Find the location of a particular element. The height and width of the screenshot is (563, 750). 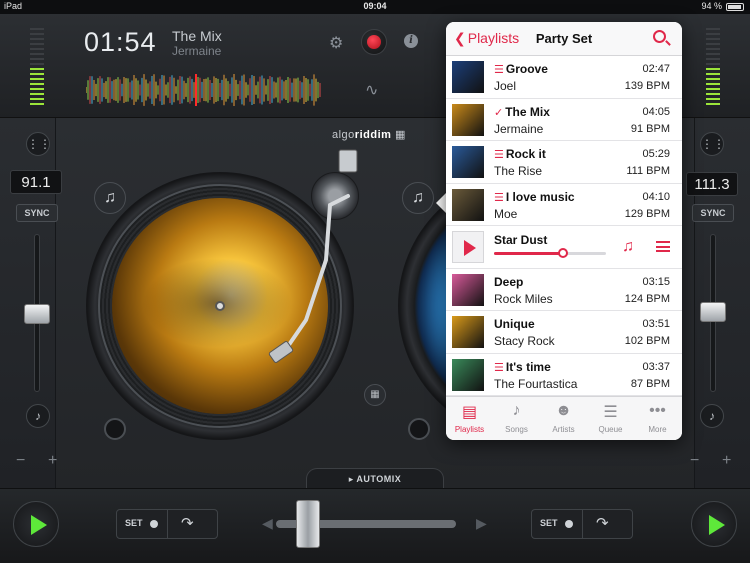

crossfader-right-icon: ▶ is located at coordinates (481, 523).